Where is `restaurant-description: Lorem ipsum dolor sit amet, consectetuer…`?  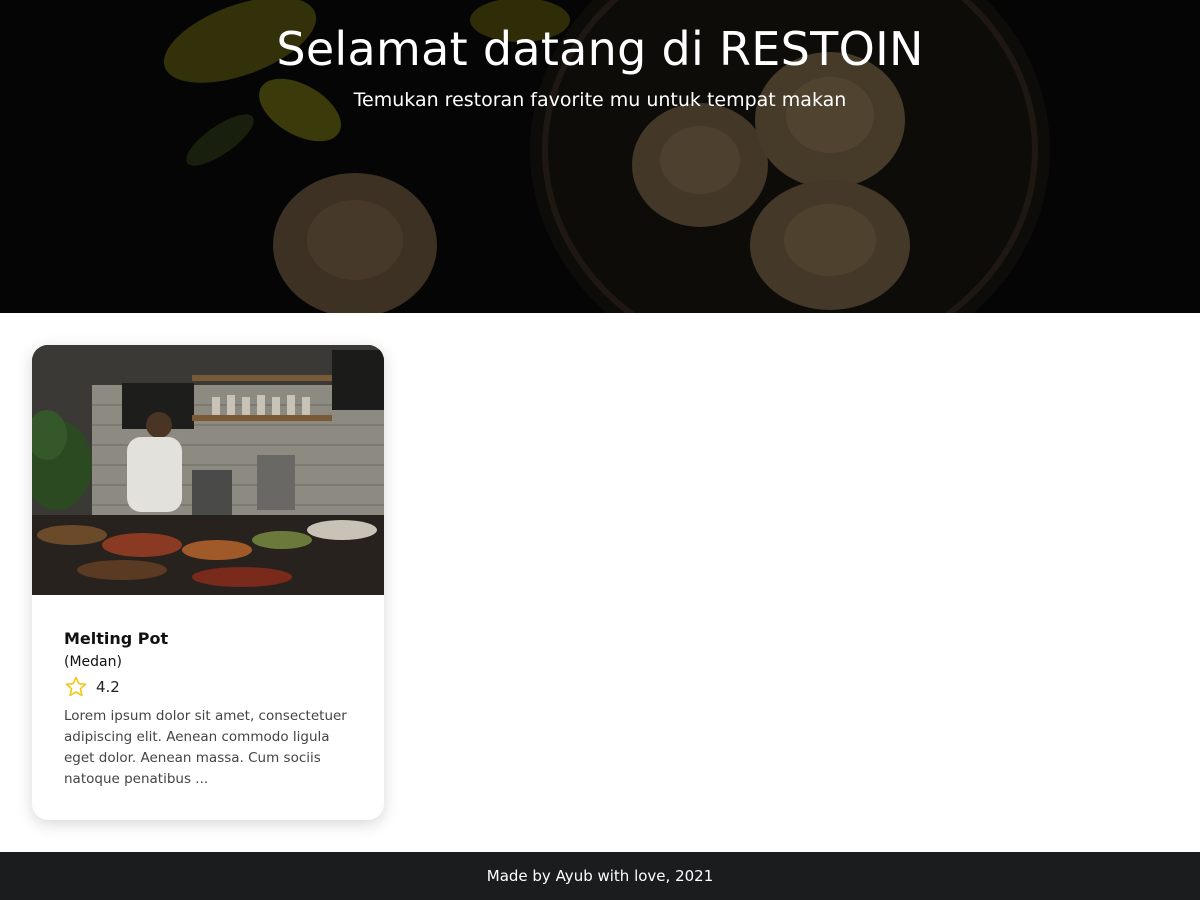 restaurant-description: Lorem ipsum dolor sit amet, consectetuer… is located at coordinates (205, 747).